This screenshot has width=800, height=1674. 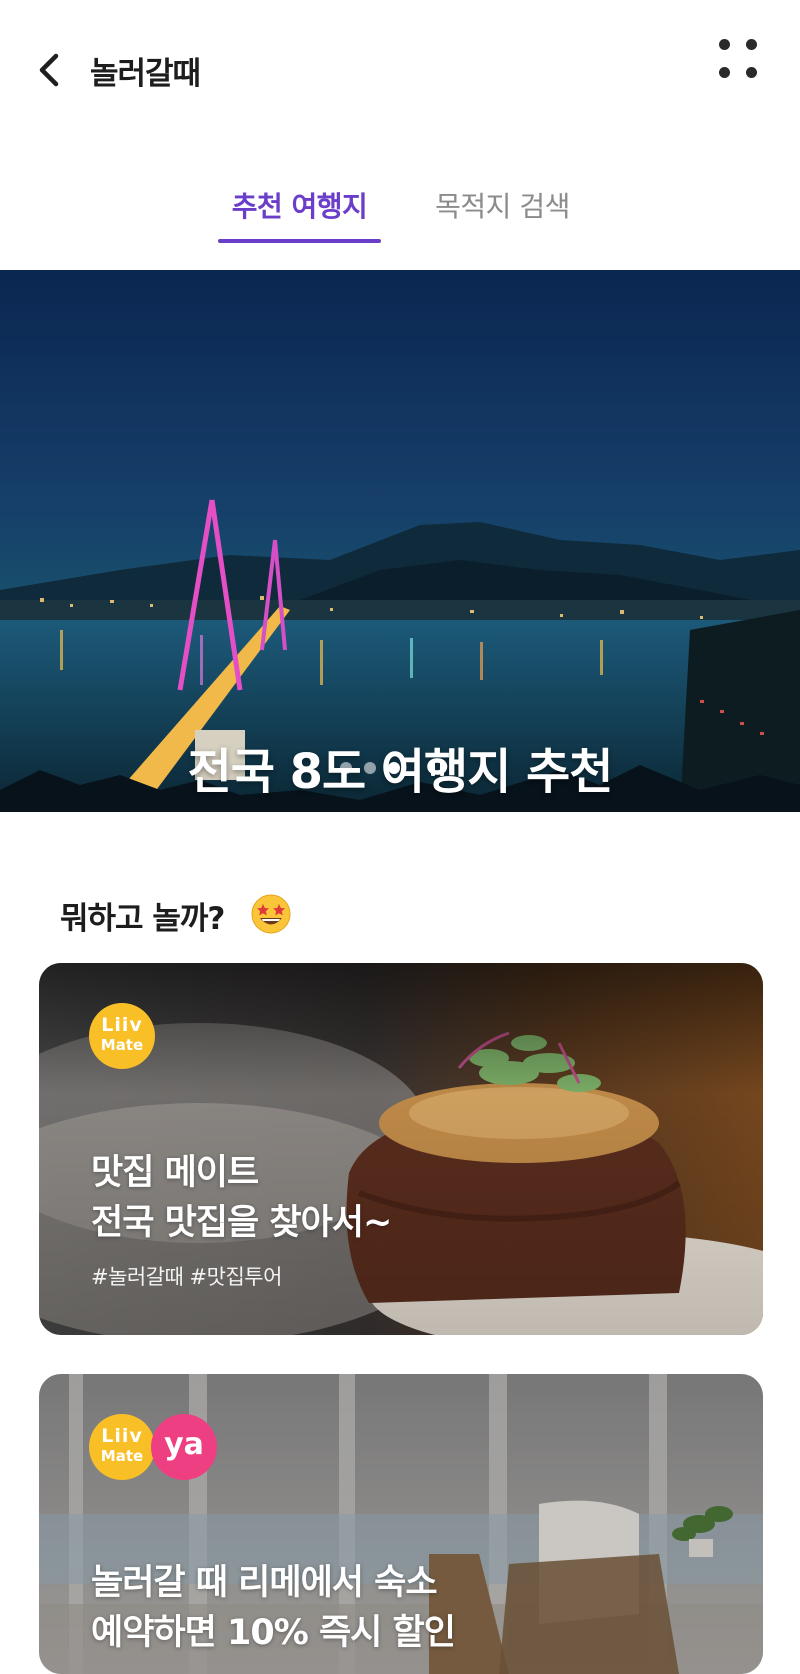 I want to click on card-title-line1: 놀러갈 때 리메에서 숙소, so click(x=264, y=1583).